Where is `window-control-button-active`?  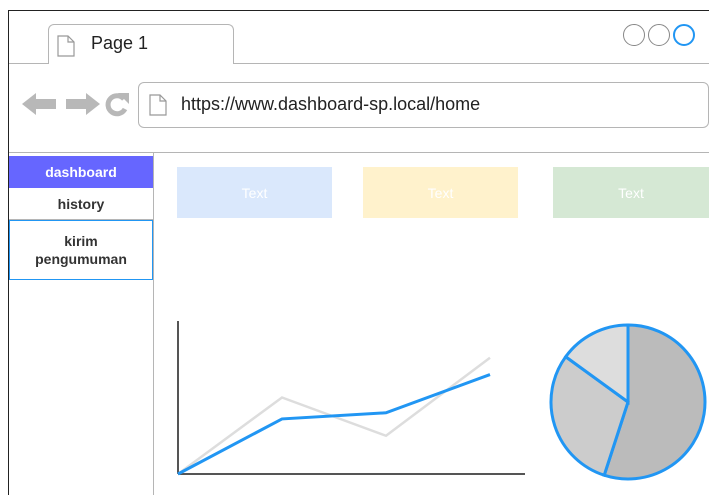 window-control-button-active is located at coordinates (684, 35).